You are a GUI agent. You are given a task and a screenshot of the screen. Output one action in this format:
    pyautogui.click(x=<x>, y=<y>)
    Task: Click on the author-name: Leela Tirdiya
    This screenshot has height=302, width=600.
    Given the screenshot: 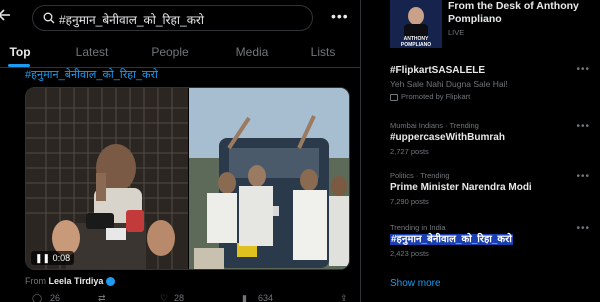 What is the action you would take?
    pyautogui.click(x=76, y=281)
    